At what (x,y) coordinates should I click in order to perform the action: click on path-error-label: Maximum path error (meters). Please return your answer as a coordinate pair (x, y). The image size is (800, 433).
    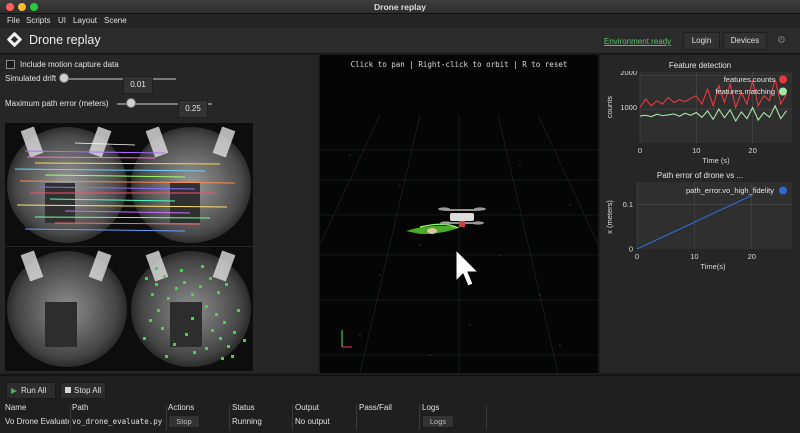
    Looking at the image, I should click on (57, 103).